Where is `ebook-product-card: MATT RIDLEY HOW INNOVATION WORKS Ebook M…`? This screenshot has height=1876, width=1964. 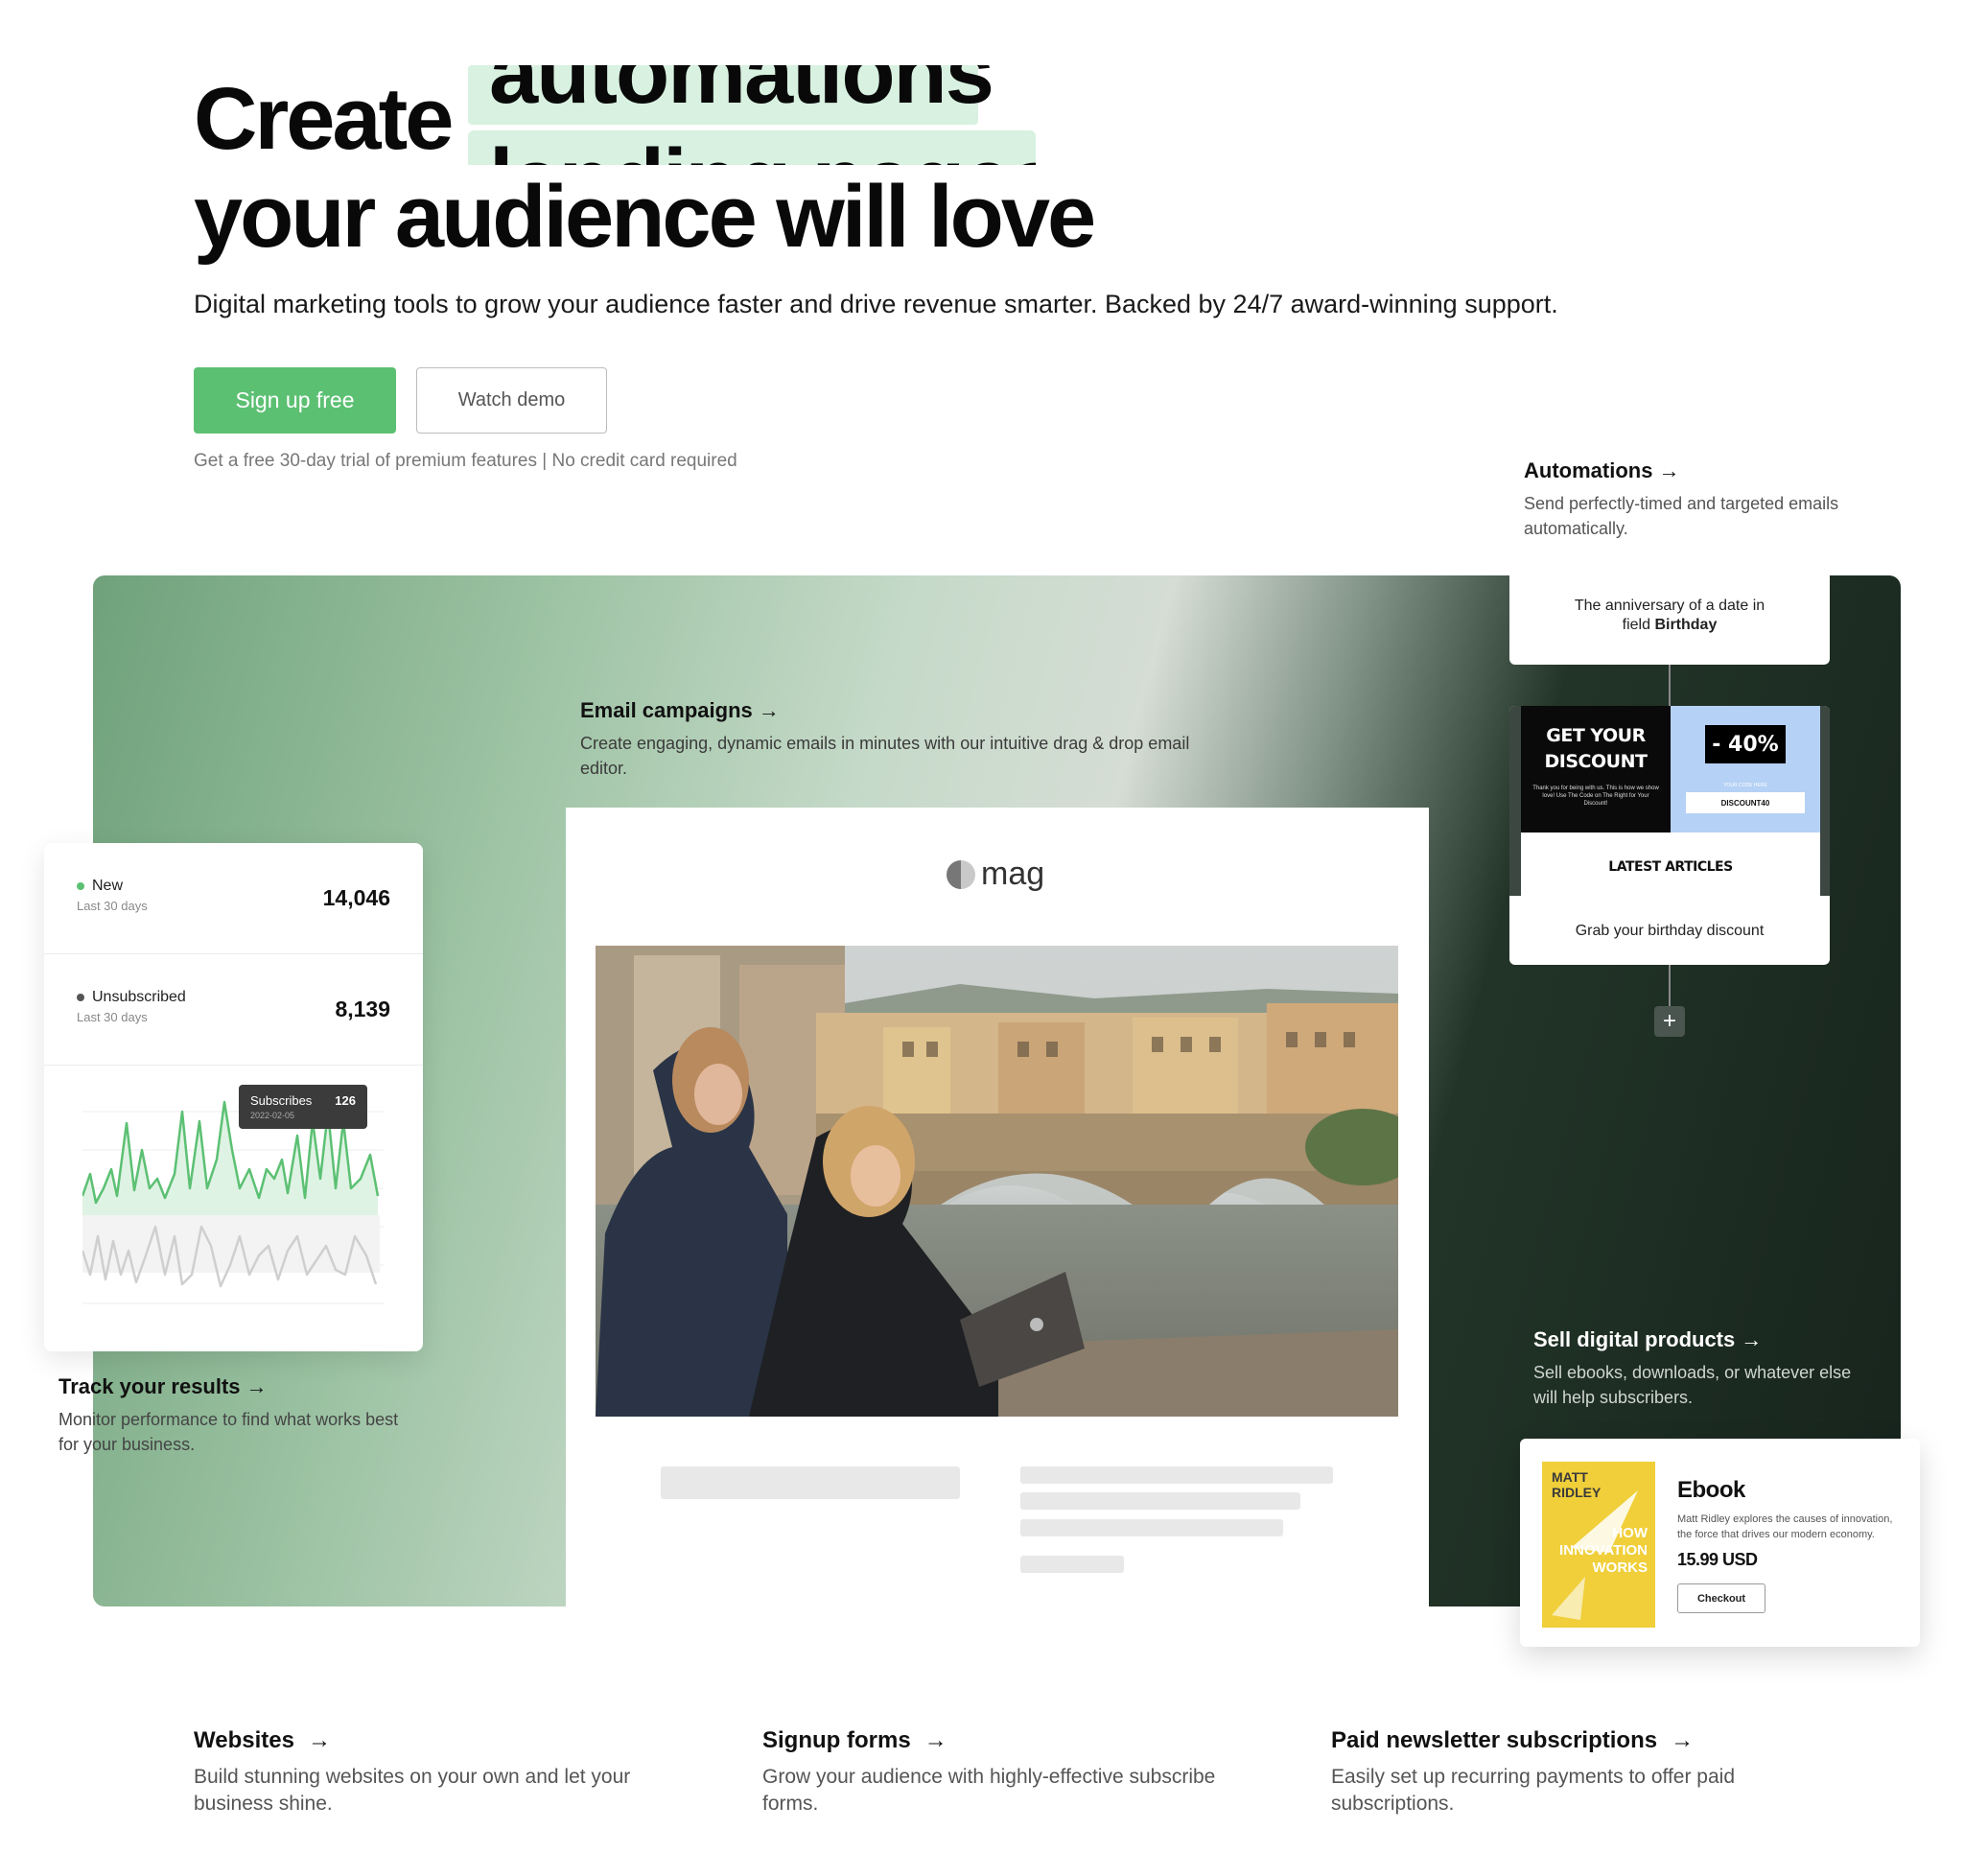
ebook-product-card: MATT RIDLEY HOW INNOVATION WORKS Ebook M… is located at coordinates (1720, 1543).